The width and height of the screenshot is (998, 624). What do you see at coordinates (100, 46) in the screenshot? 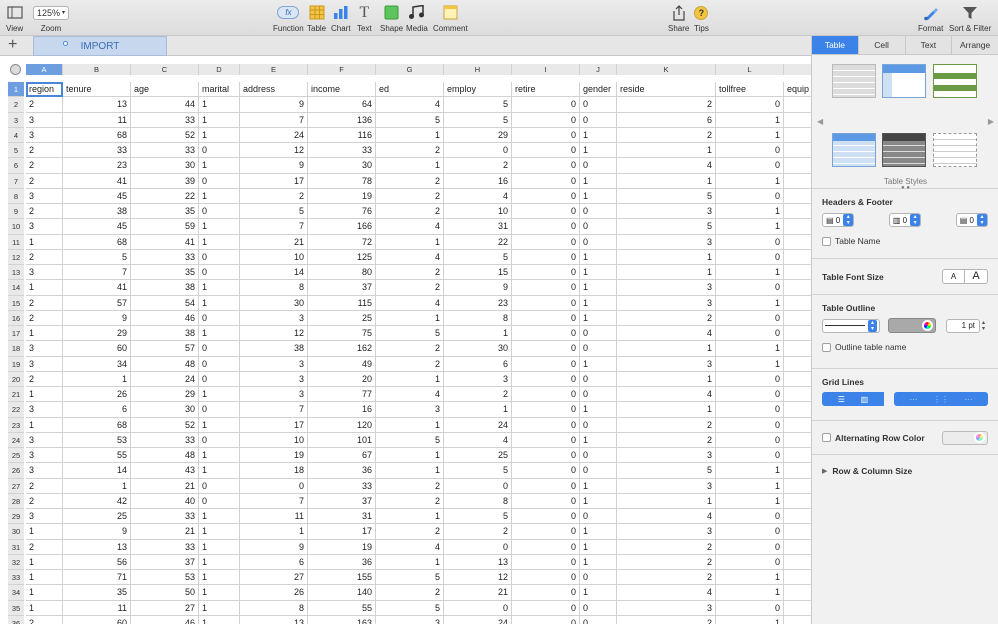
I see `sheet-tab-import: IMPORT` at bounding box center [100, 46].